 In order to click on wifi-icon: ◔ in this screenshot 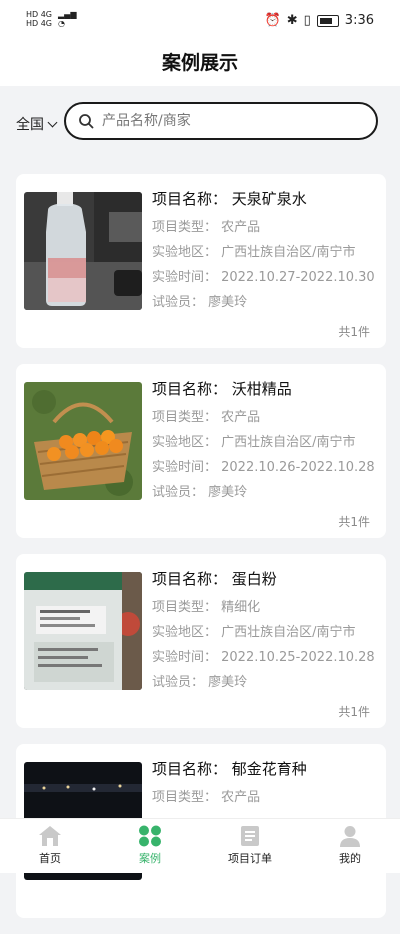, I will do `click(61, 23)`.